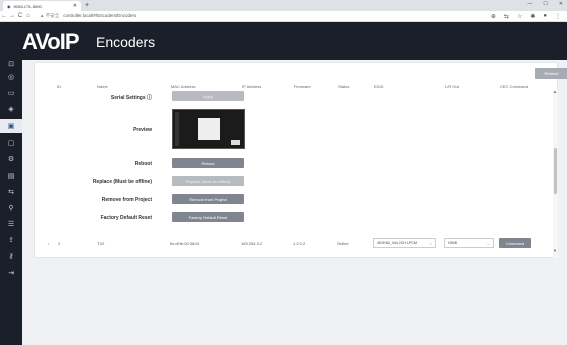  Describe the element at coordinates (11, 176) in the screenshot. I see `sidebar-item-video-wall-icon: ▤` at that location.